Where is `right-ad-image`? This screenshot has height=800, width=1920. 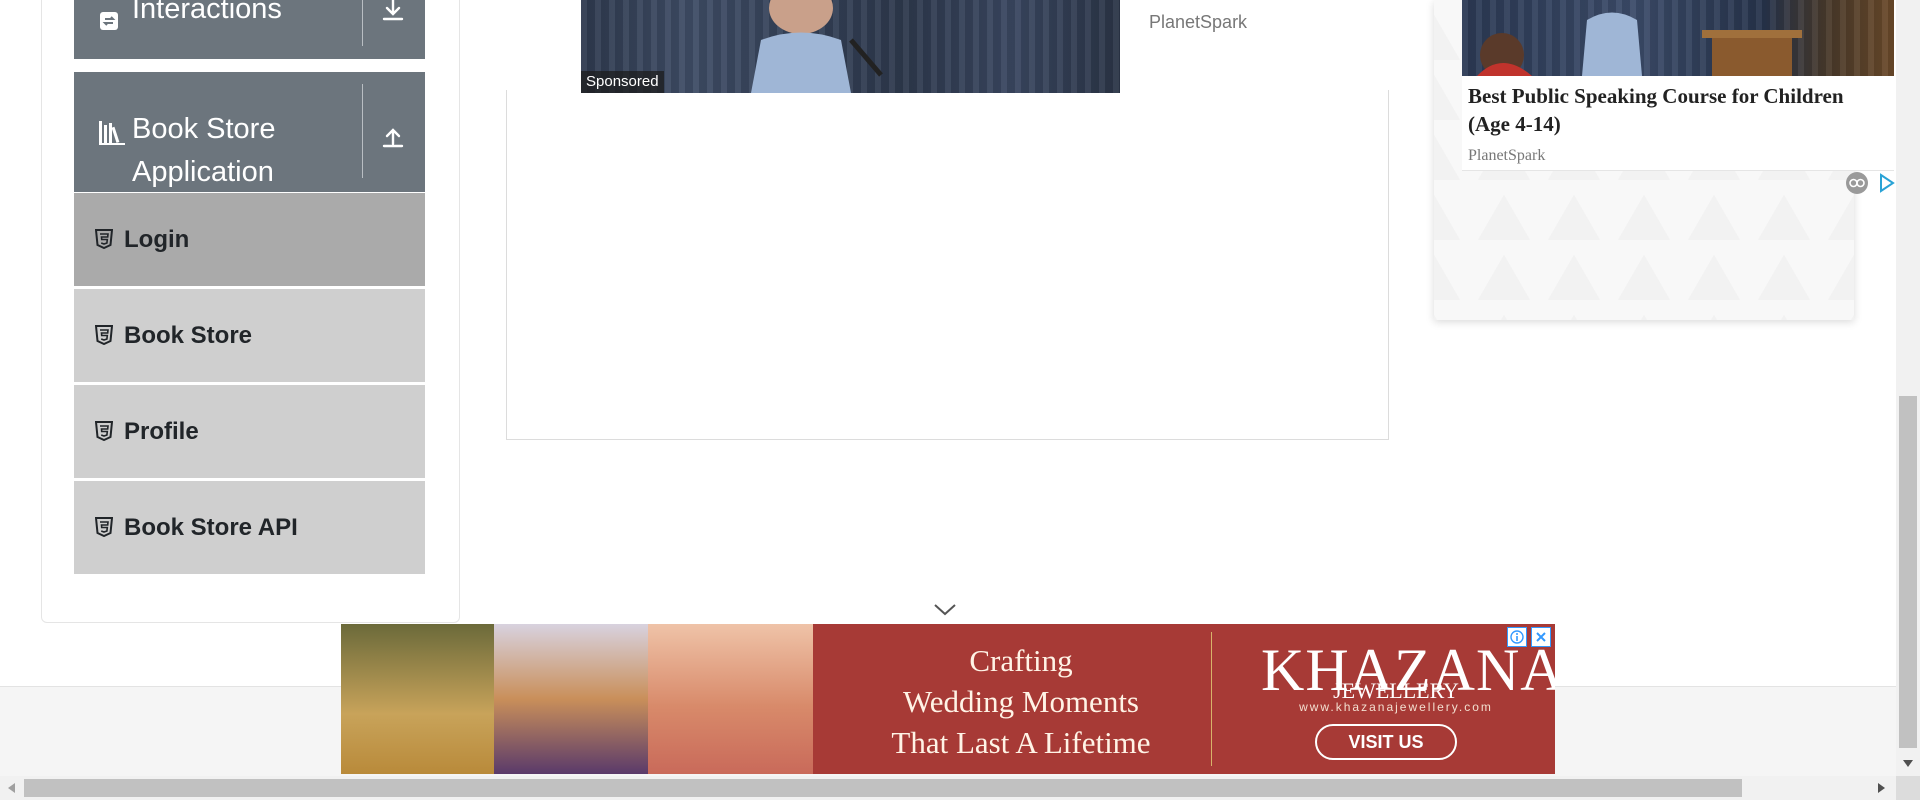
right-ad-image is located at coordinates (1678, 38).